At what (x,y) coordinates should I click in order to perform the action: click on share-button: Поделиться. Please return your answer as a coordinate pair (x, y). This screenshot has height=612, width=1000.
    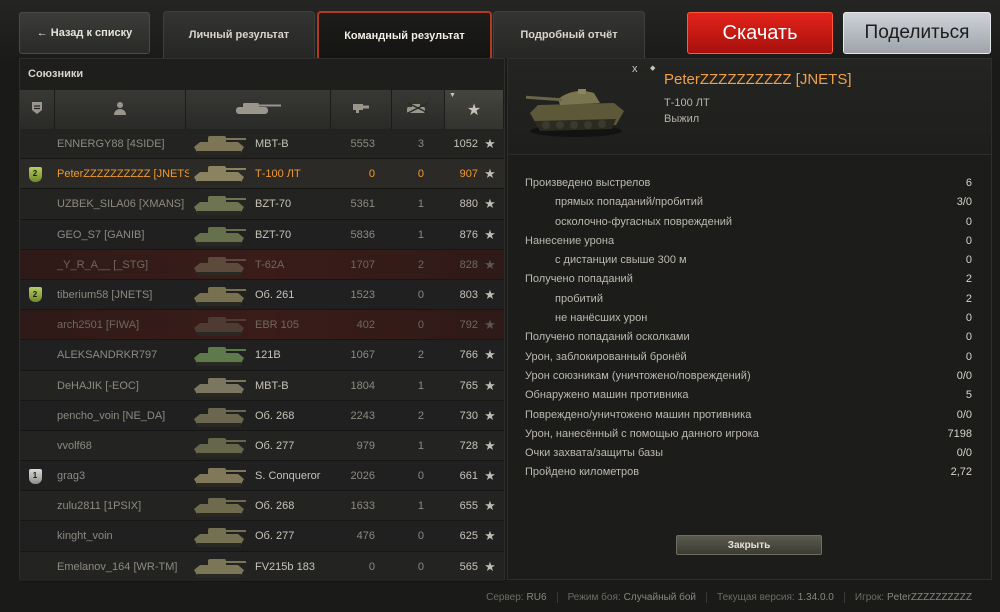
    Looking at the image, I should click on (917, 33).